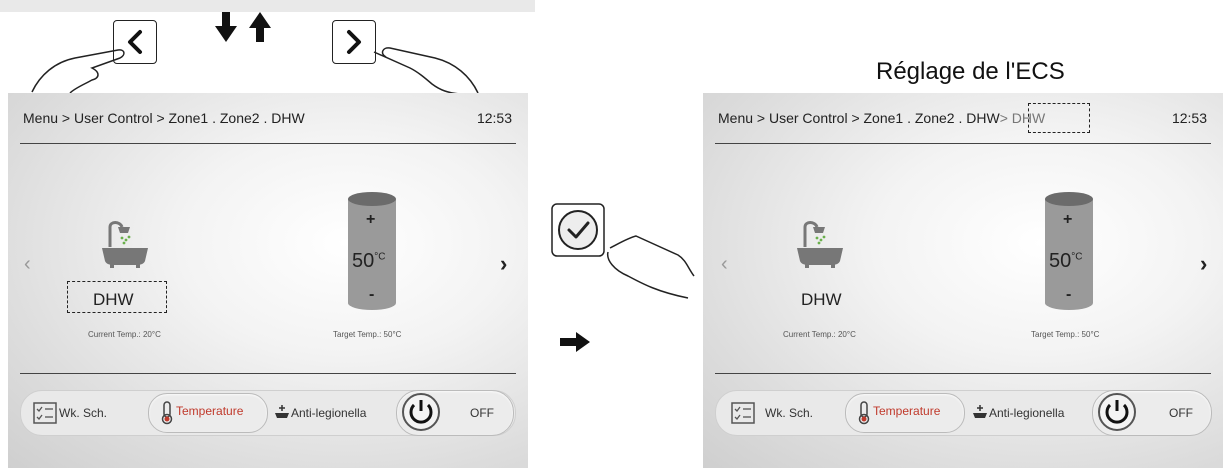 This screenshot has height=468, width=1230. I want to click on chevron-right-icon, so click(354, 42).